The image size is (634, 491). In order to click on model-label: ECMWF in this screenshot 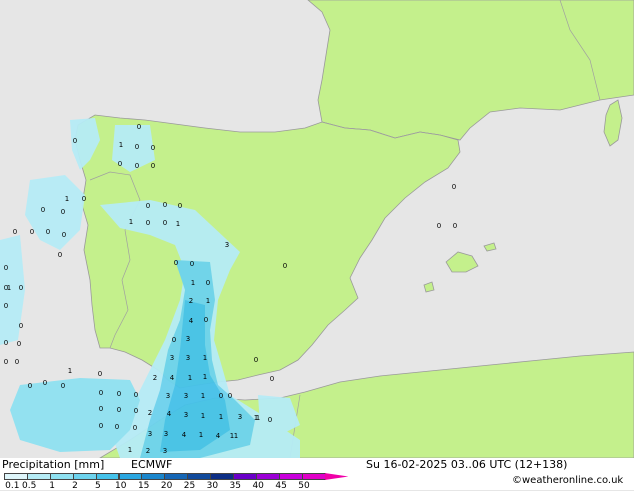, I will do `click(152, 464)`.